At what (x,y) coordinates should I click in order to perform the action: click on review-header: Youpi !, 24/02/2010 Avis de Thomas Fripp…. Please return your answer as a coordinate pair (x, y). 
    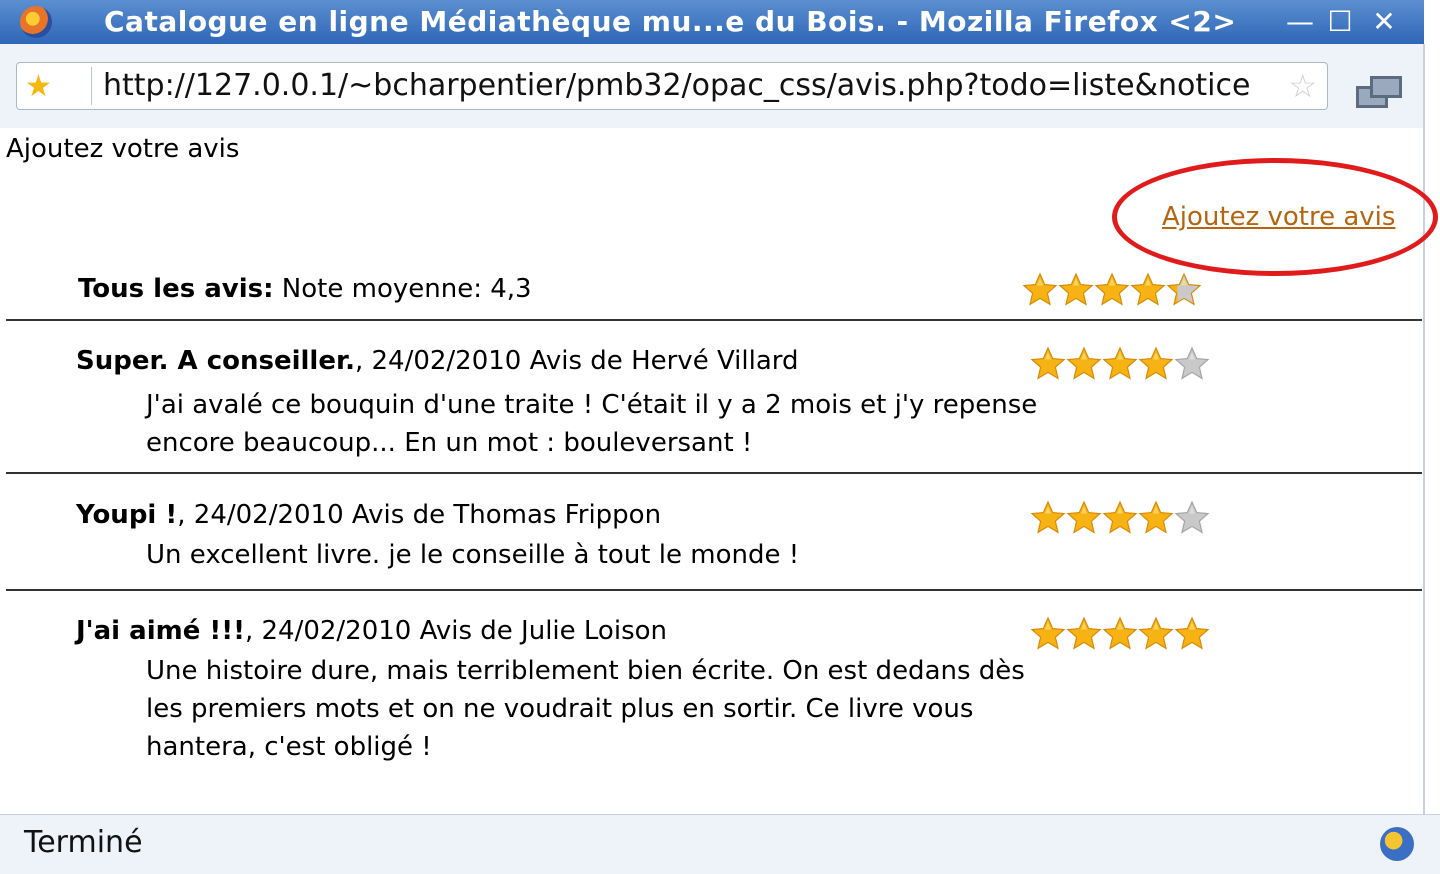
    Looking at the image, I should click on (368, 515).